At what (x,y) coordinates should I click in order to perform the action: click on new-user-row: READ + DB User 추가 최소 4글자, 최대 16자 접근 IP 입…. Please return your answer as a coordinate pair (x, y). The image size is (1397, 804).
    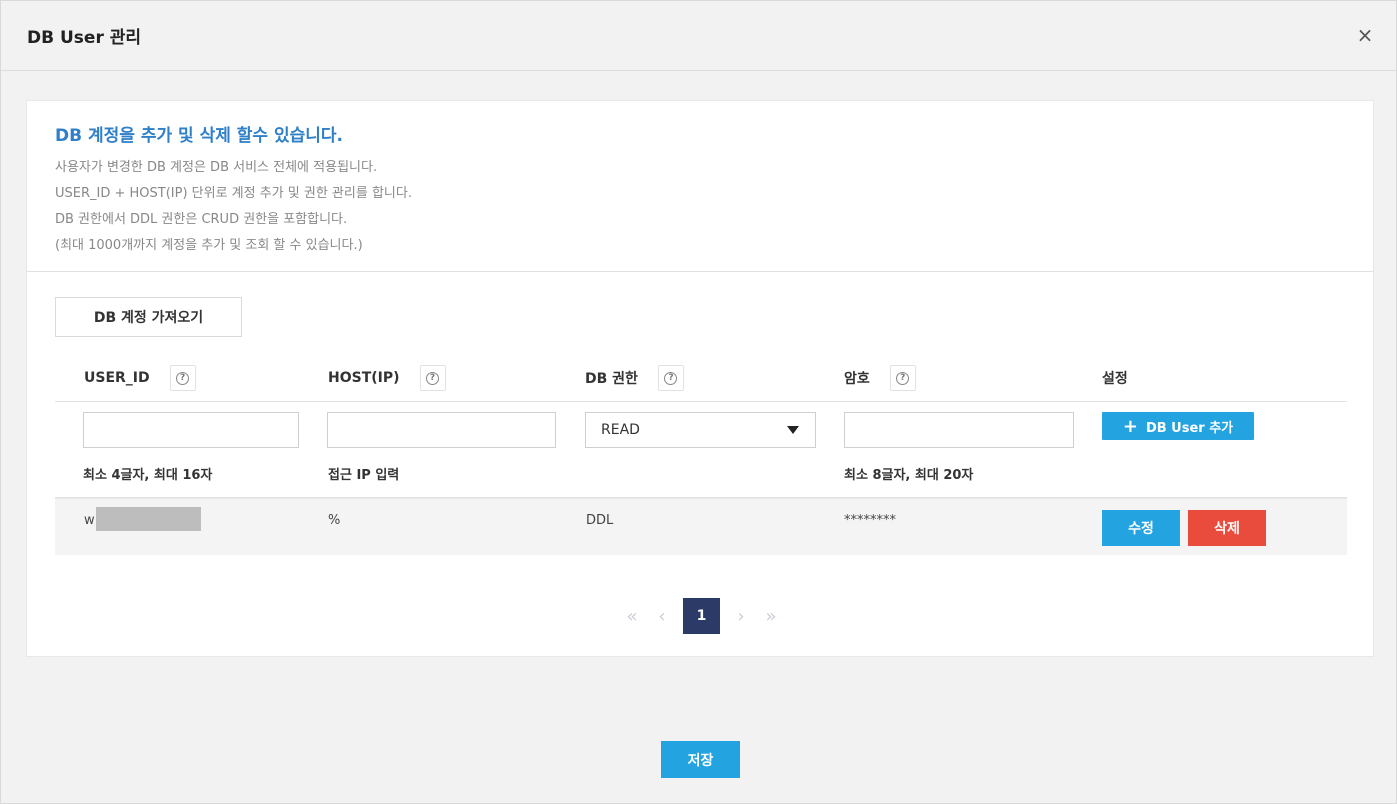
    Looking at the image, I should click on (701, 450).